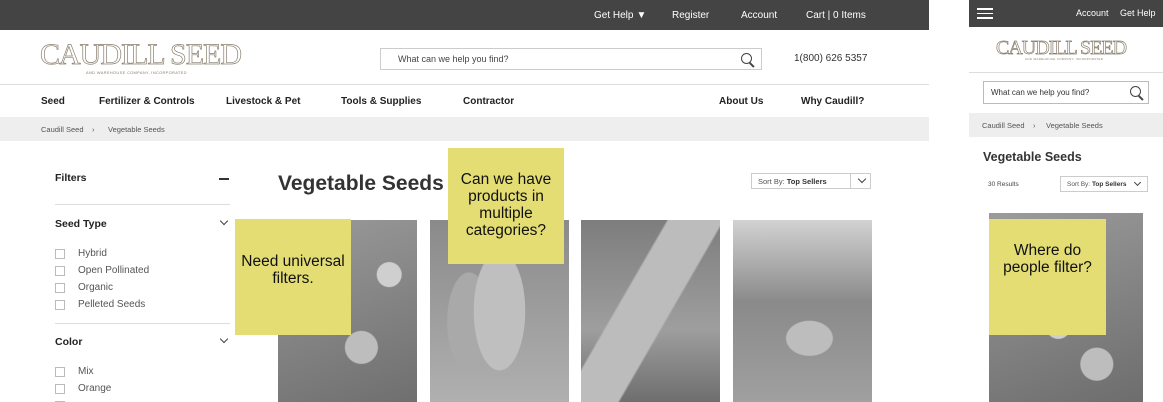  I want to click on filter-group-color: Color, so click(68, 342).